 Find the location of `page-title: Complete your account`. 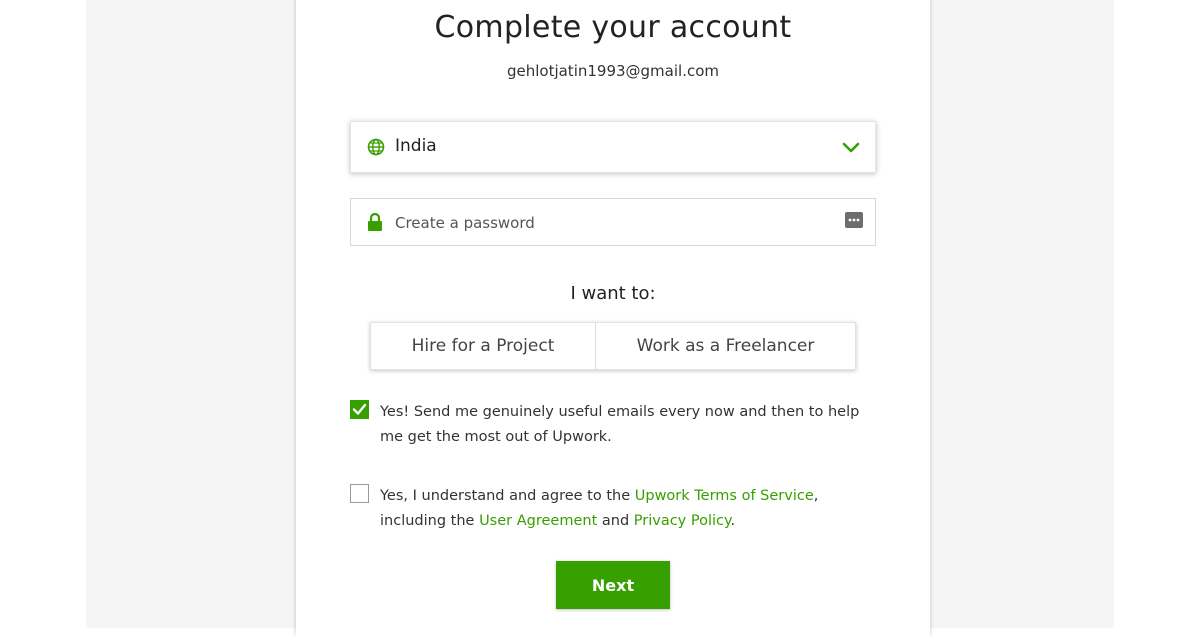

page-title: Complete your account is located at coordinates (613, 27).